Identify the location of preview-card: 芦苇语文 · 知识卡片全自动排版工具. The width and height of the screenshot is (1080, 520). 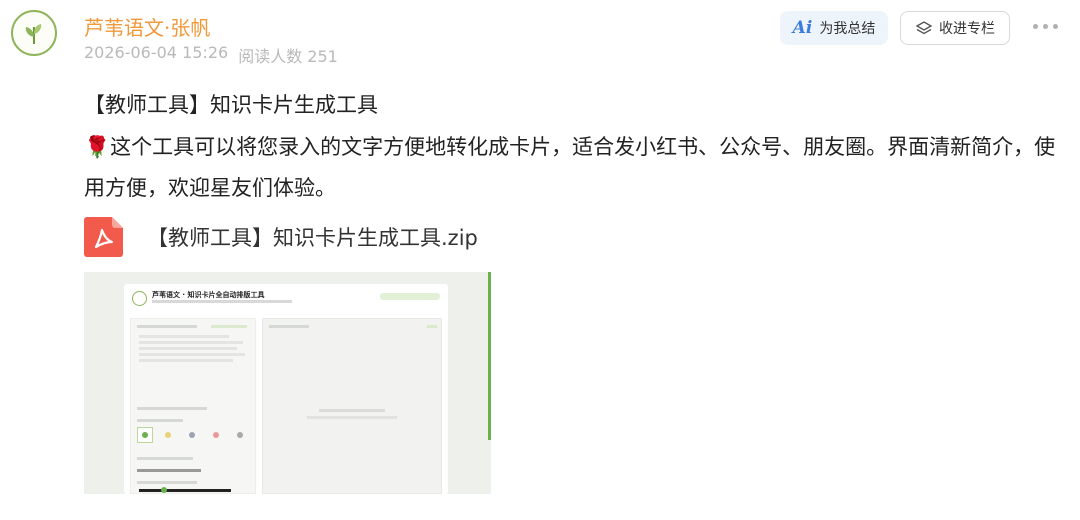
(286, 389).